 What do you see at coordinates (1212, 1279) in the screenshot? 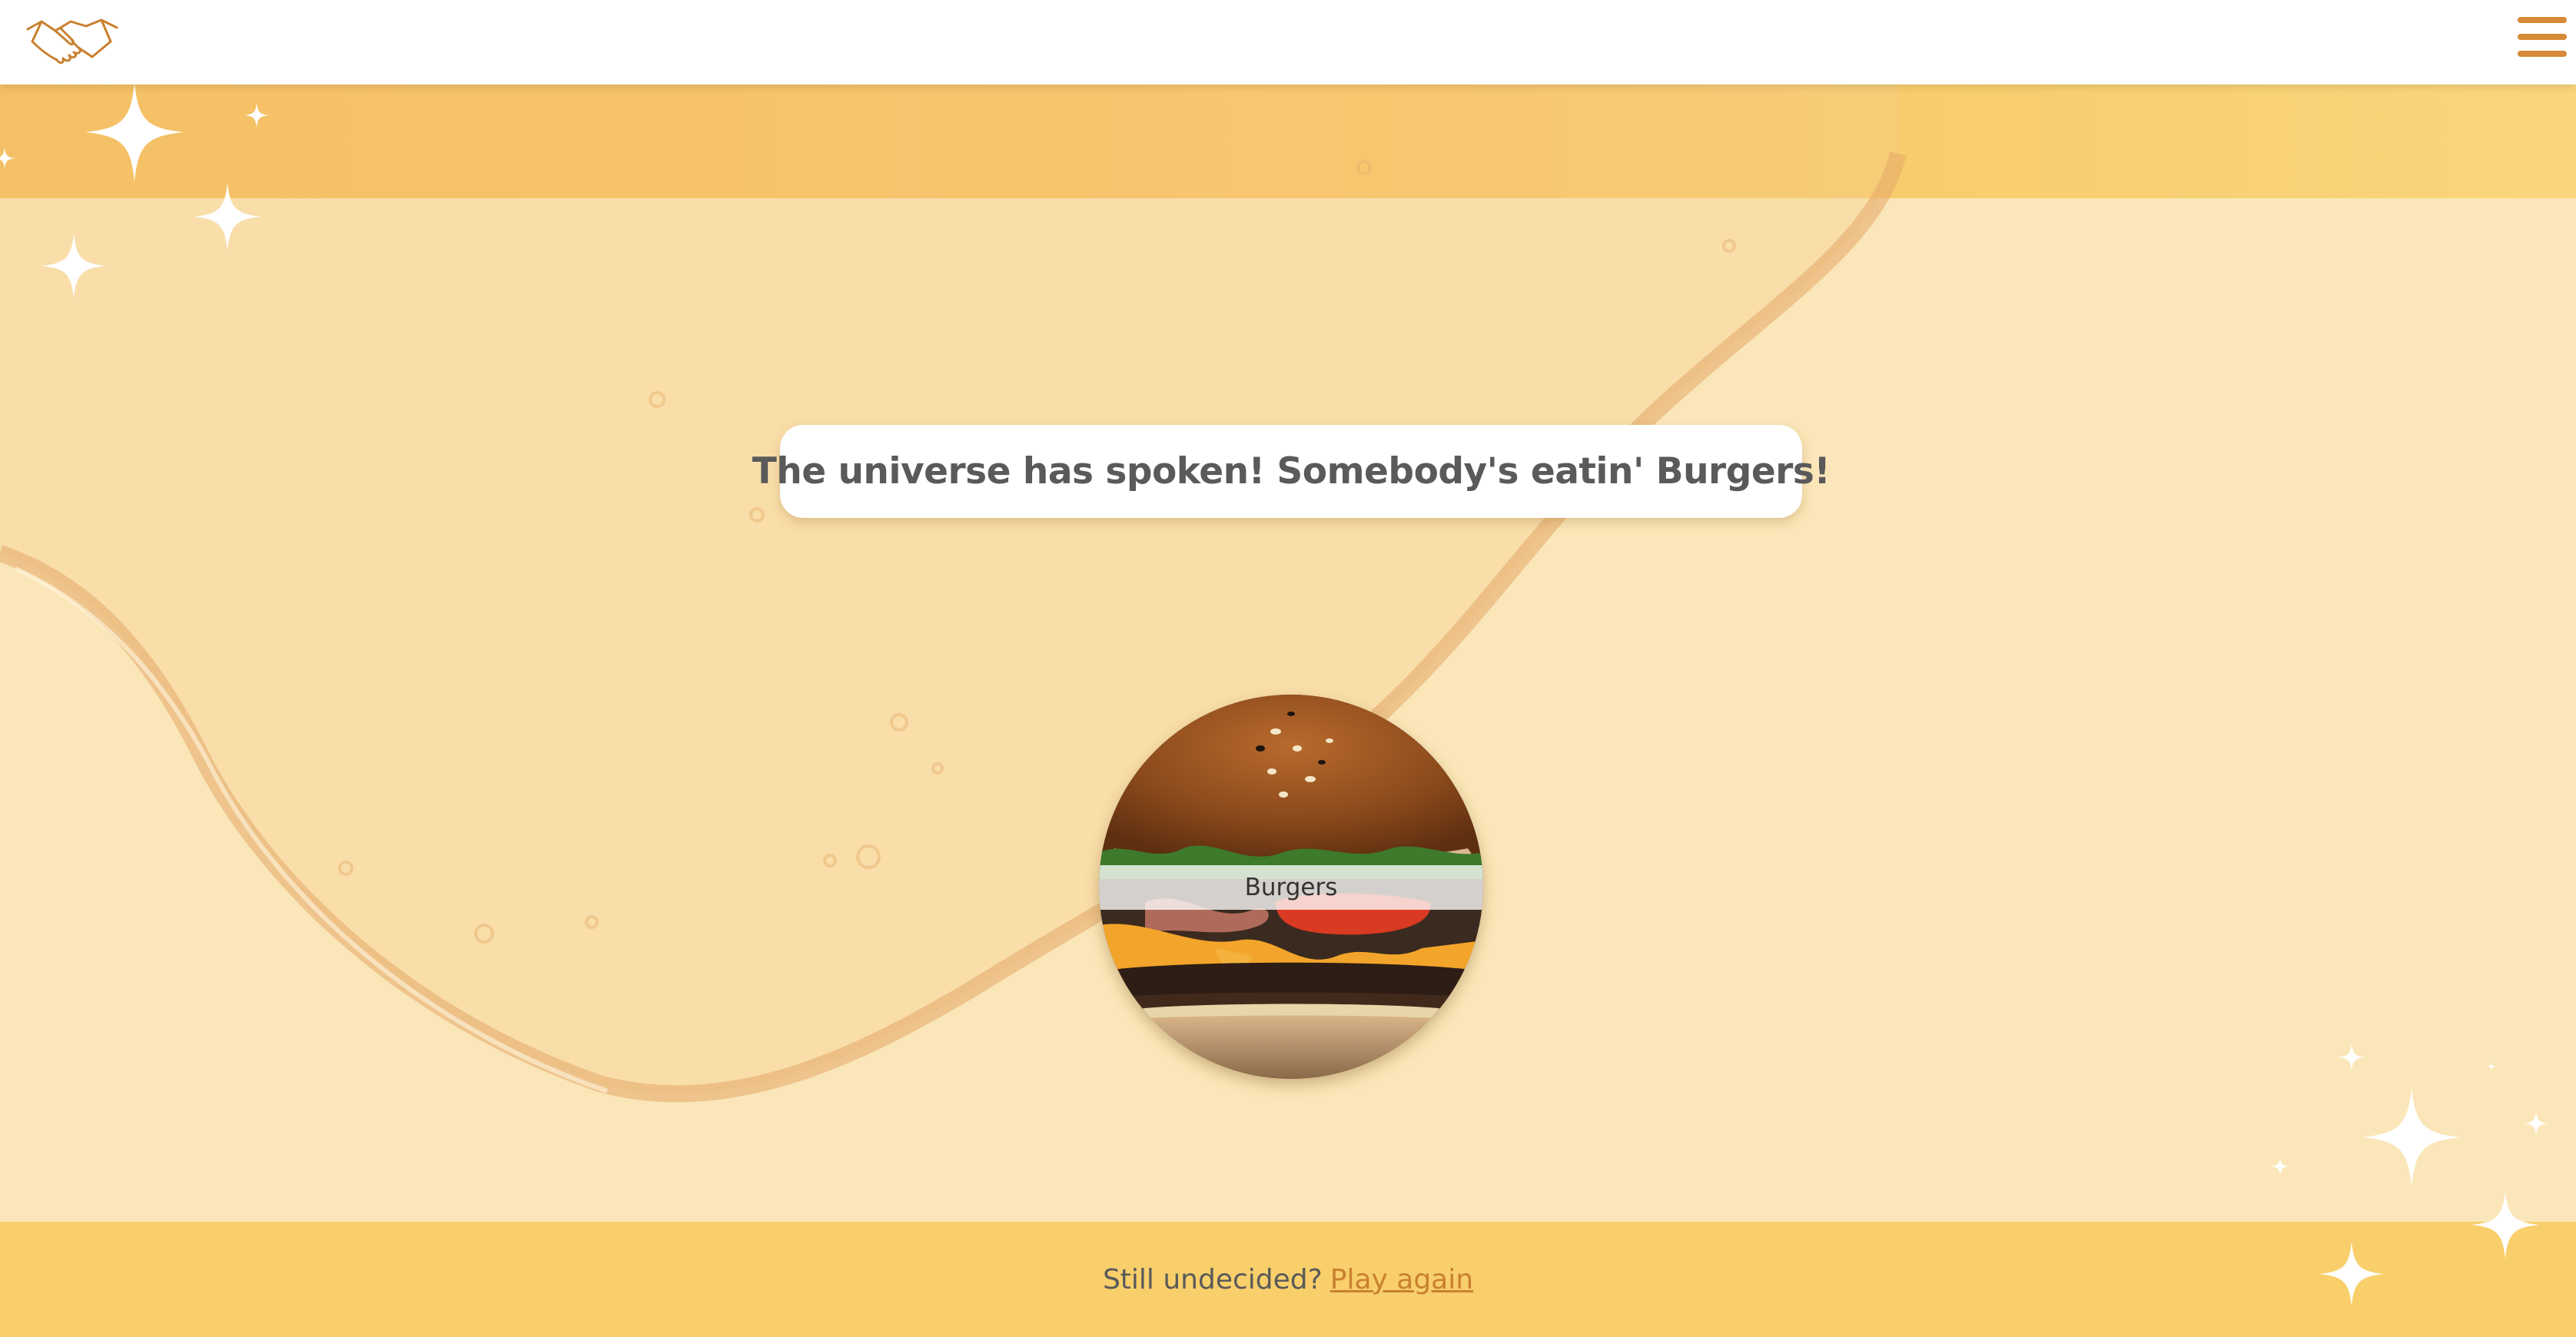
I see `footer-prompt: Still undecided?` at bounding box center [1212, 1279].